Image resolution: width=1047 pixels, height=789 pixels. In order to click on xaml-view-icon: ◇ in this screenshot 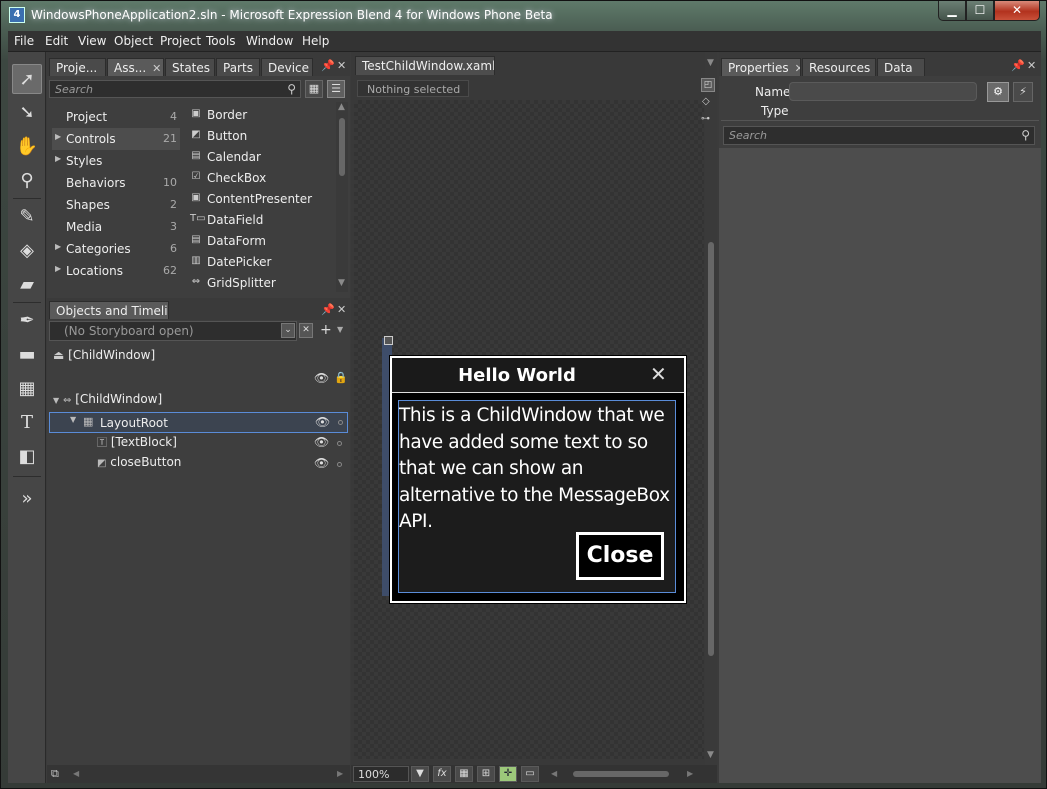, I will do `click(706, 101)`.